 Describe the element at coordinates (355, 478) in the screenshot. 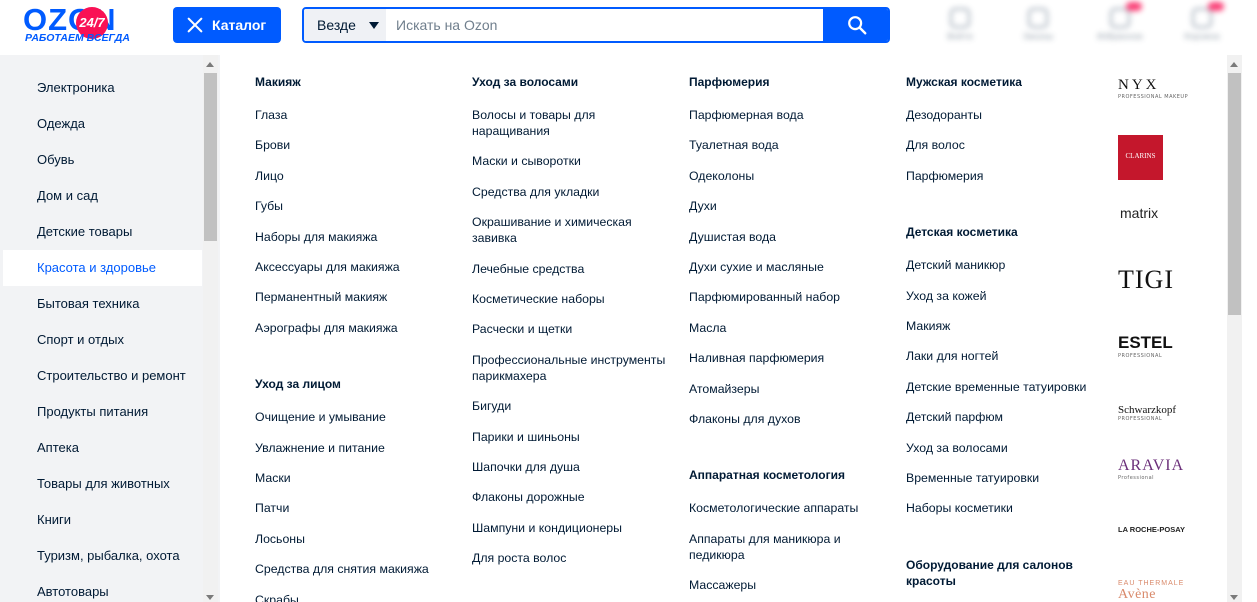

I see `subcategory-link: Маски` at that location.